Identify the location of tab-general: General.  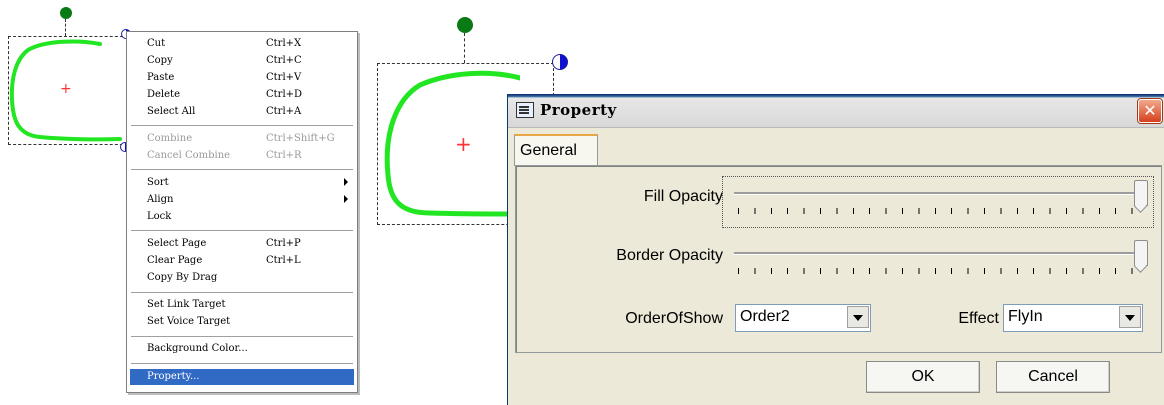
(556, 150).